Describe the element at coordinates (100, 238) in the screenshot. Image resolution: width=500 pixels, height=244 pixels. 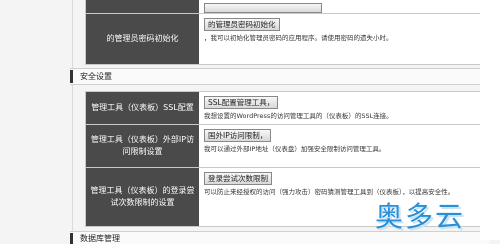
I see `section-title: 数据库管理` at that location.